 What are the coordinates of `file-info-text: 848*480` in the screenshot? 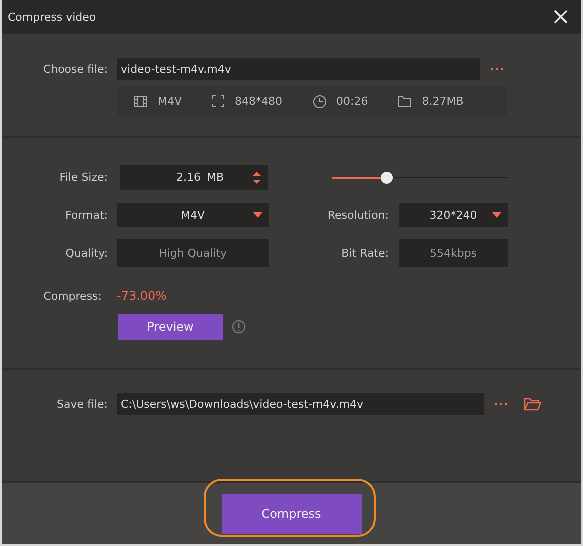 It's located at (259, 101).